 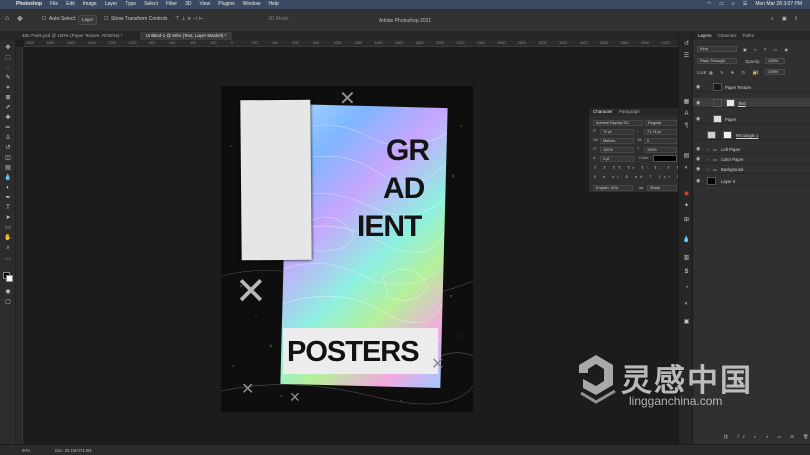 I want to click on screen-mode-icon: ▢, so click(x=8, y=302).